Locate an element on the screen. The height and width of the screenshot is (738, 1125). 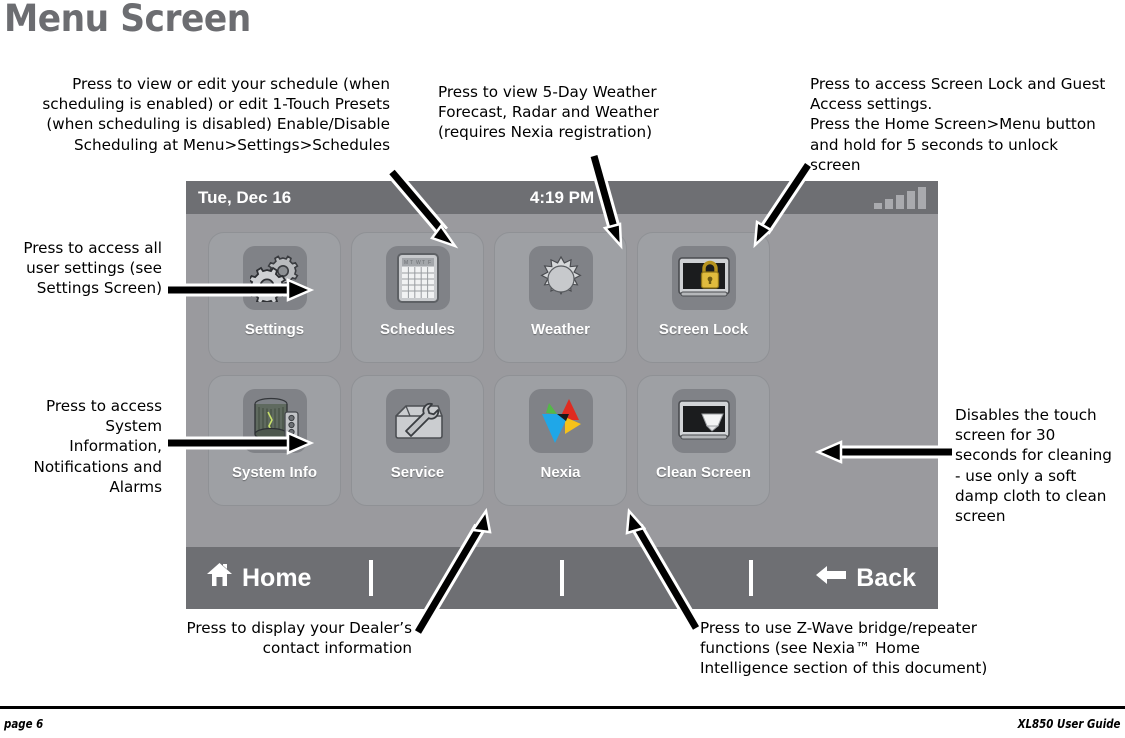
status-bar: Tue, Dec 16 4:19 PM is located at coordinates (562, 197).